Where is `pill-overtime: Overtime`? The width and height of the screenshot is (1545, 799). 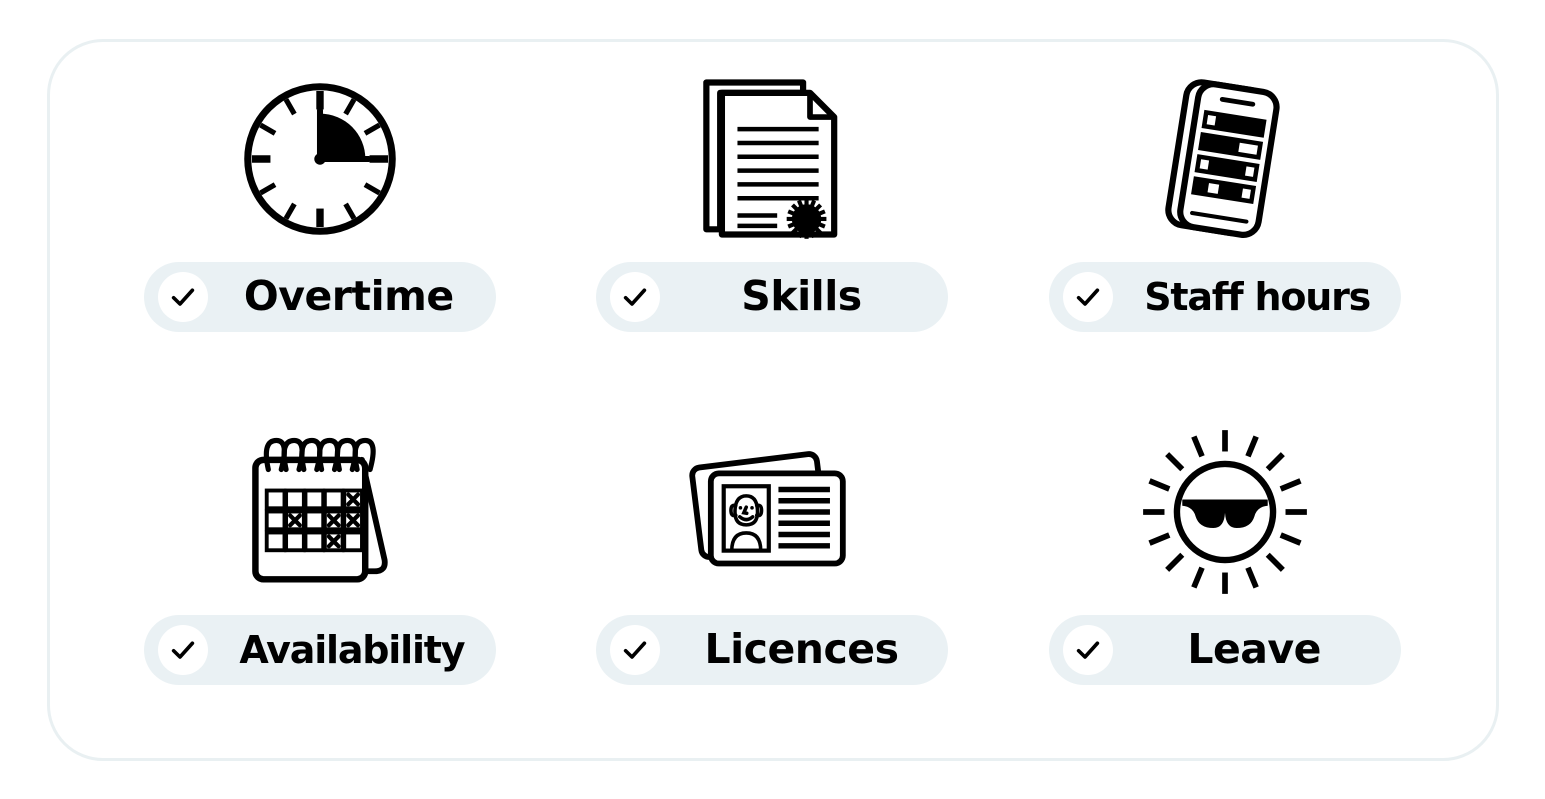 pill-overtime: Overtime is located at coordinates (319, 296).